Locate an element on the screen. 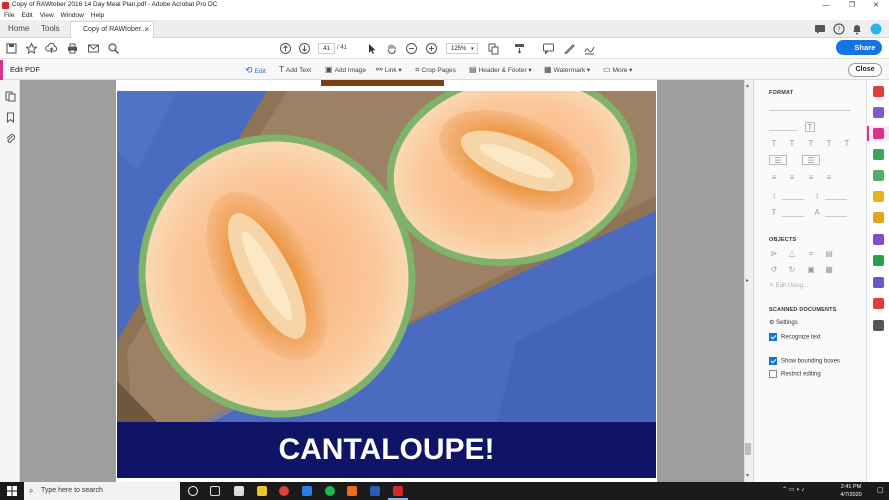 This screenshot has height=500, width=889. scroll-up-icon: ▴ is located at coordinates (747, 85).